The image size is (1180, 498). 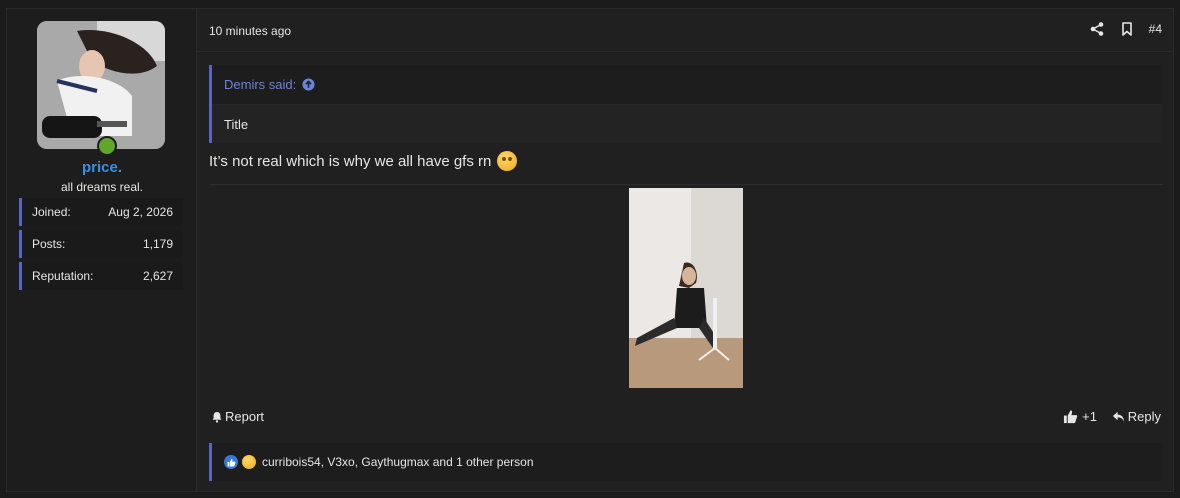 I want to click on attached-photo, so click(x=686, y=288).